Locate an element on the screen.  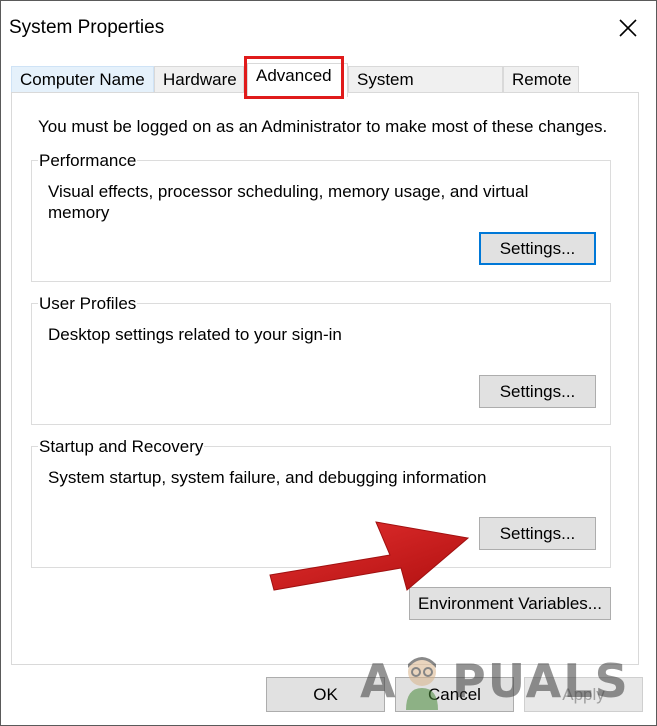
close-button is located at coordinates (628, 28).